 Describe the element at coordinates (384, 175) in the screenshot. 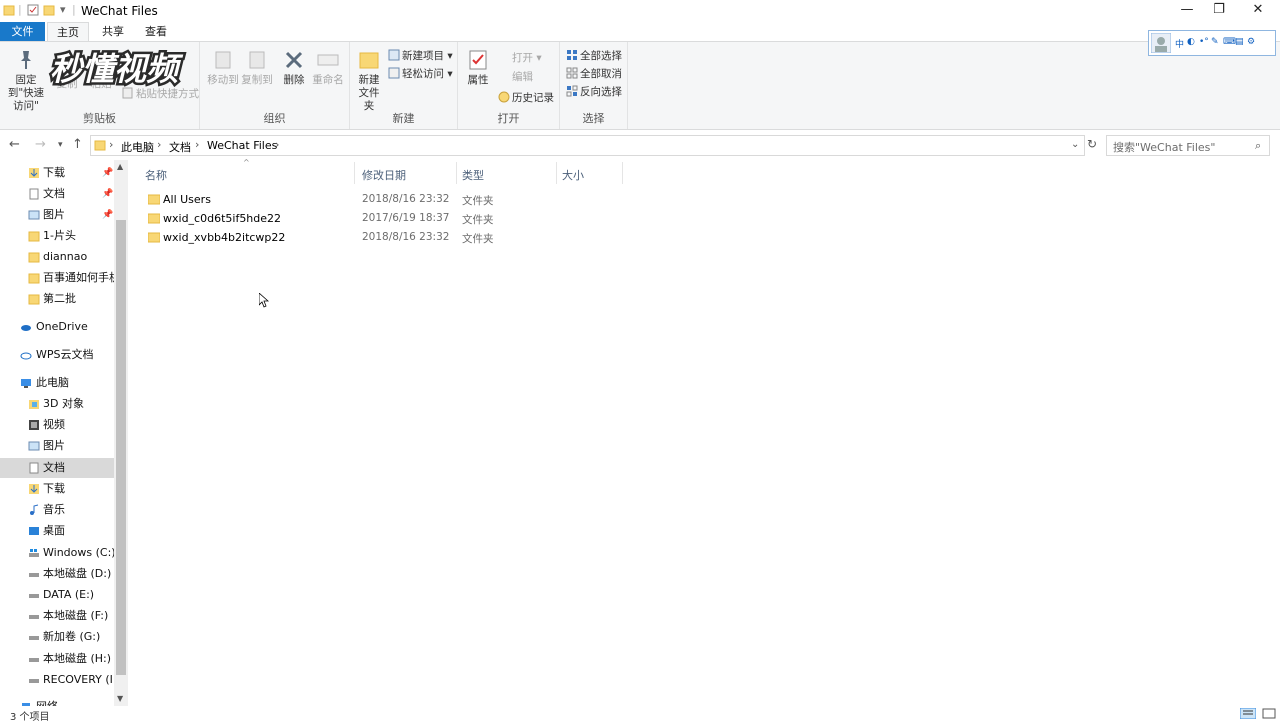

I see `column-header-date: 修改日期` at that location.